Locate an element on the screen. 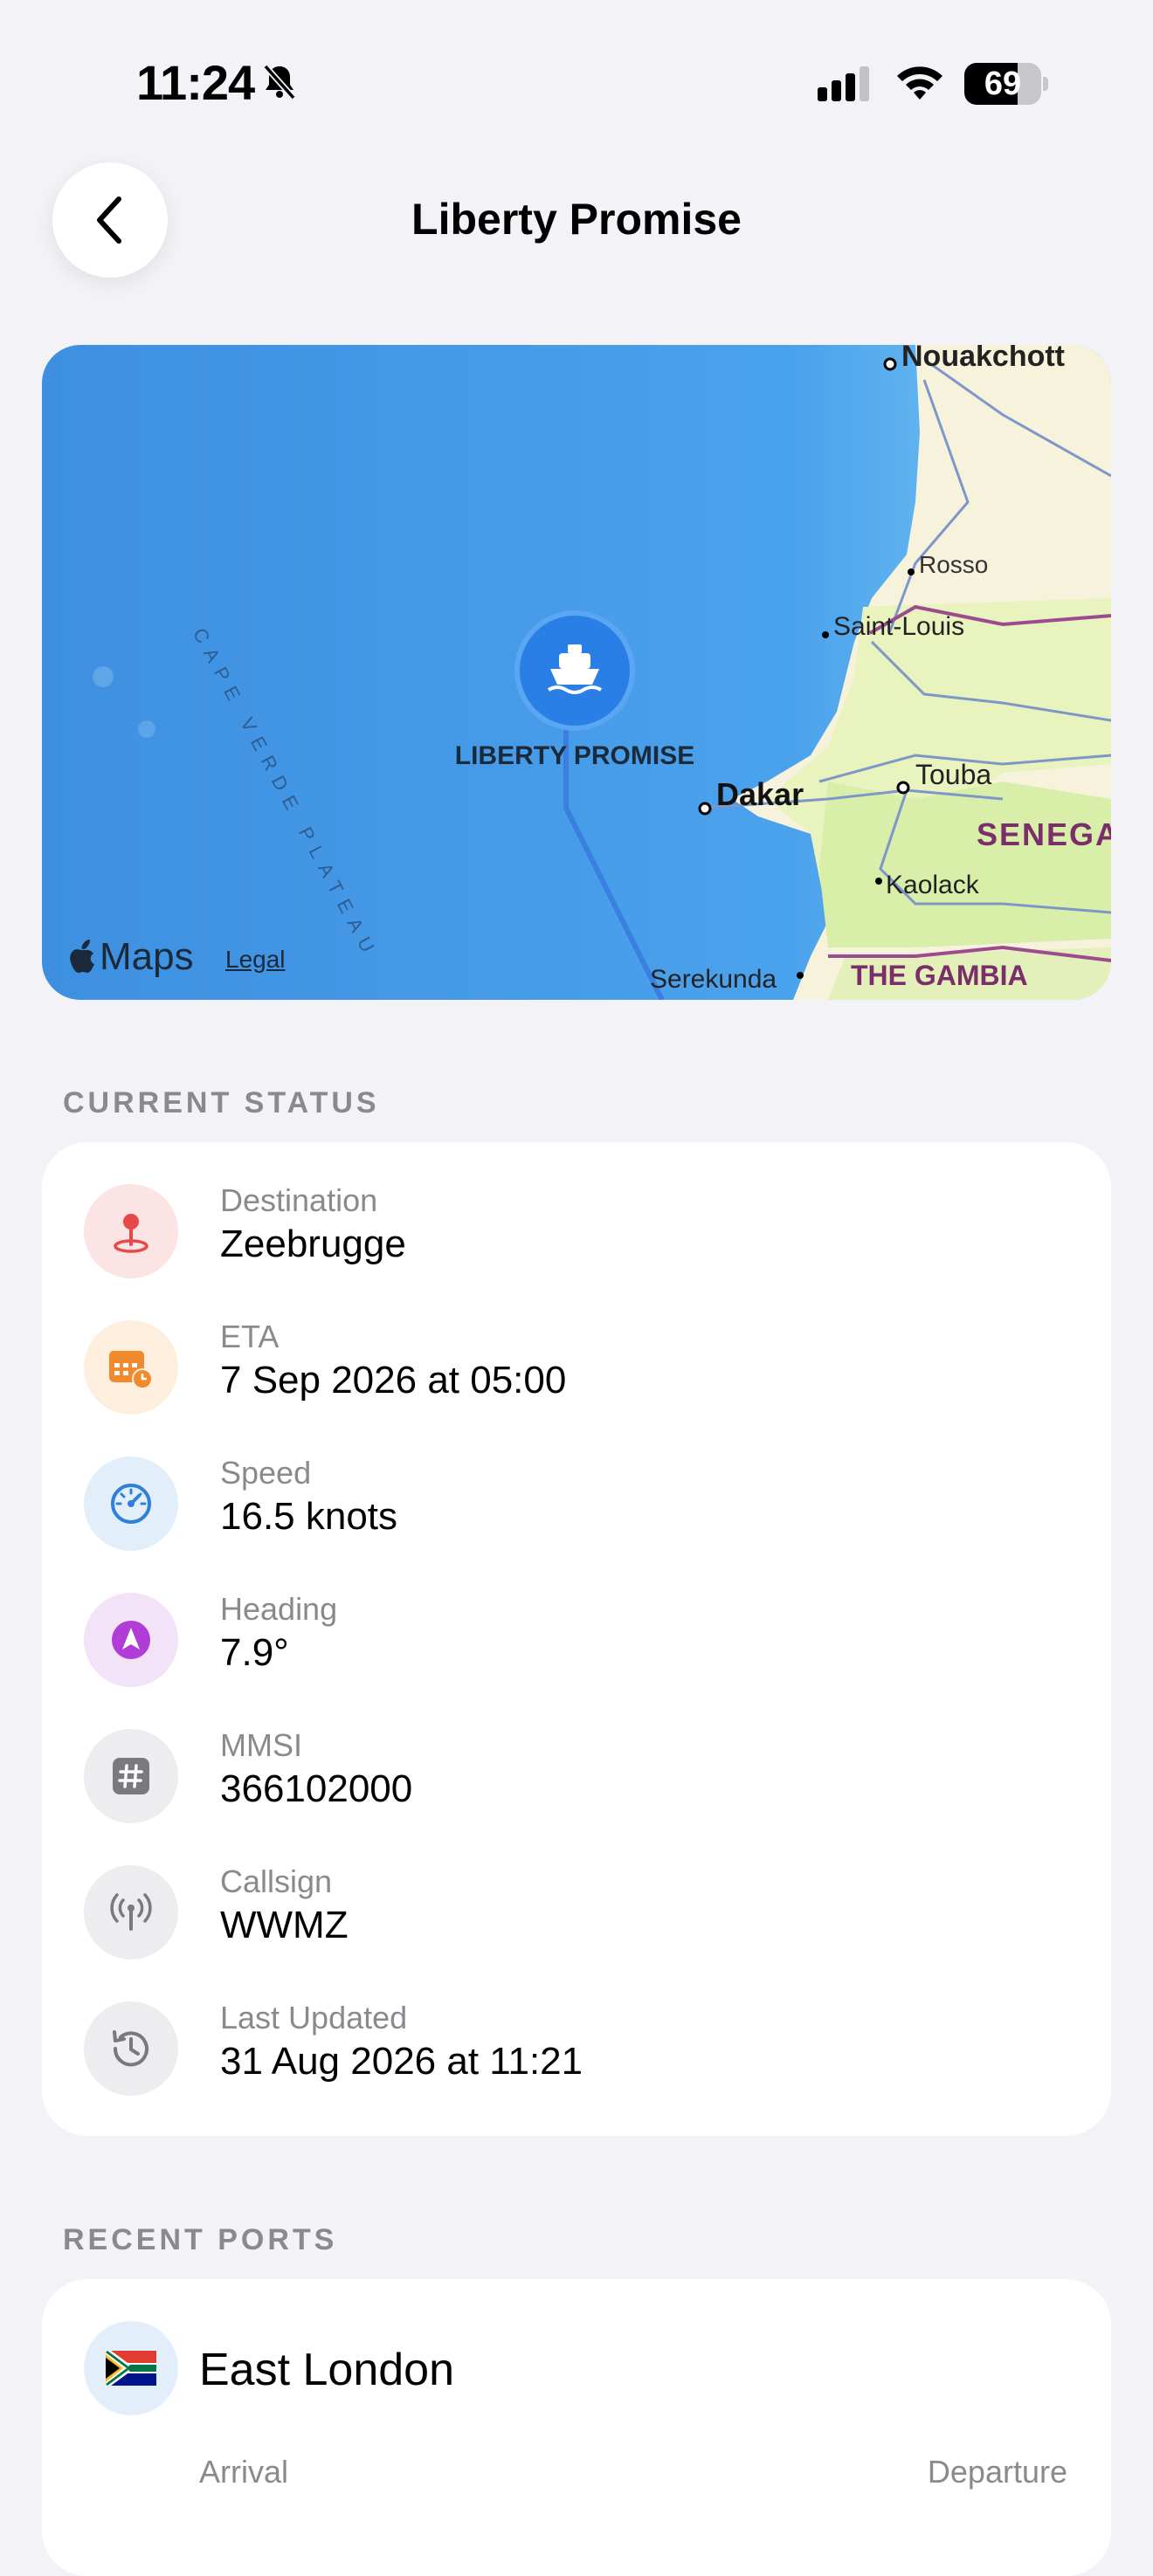 The height and width of the screenshot is (2576, 1153). battery-indicator: 69 is located at coordinates (1006, 84).